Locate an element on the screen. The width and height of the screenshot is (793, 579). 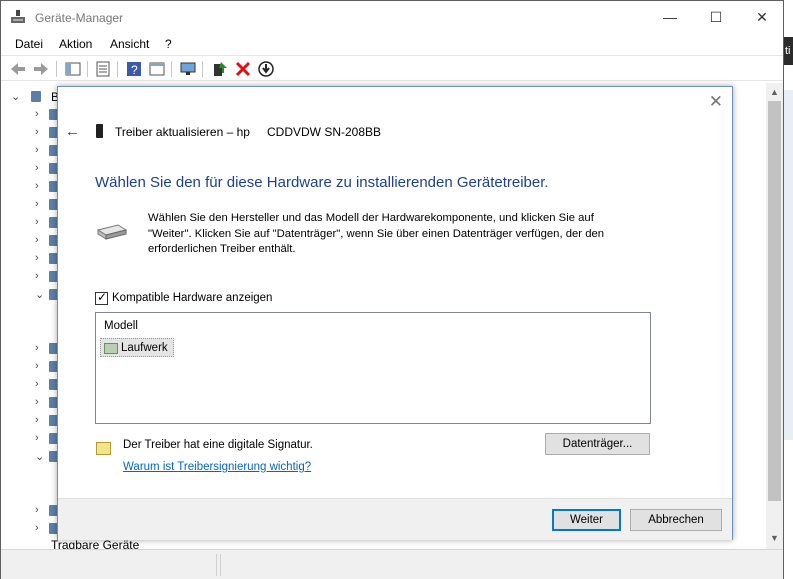
next-button: Weiter is located at coordinates (586, 520).